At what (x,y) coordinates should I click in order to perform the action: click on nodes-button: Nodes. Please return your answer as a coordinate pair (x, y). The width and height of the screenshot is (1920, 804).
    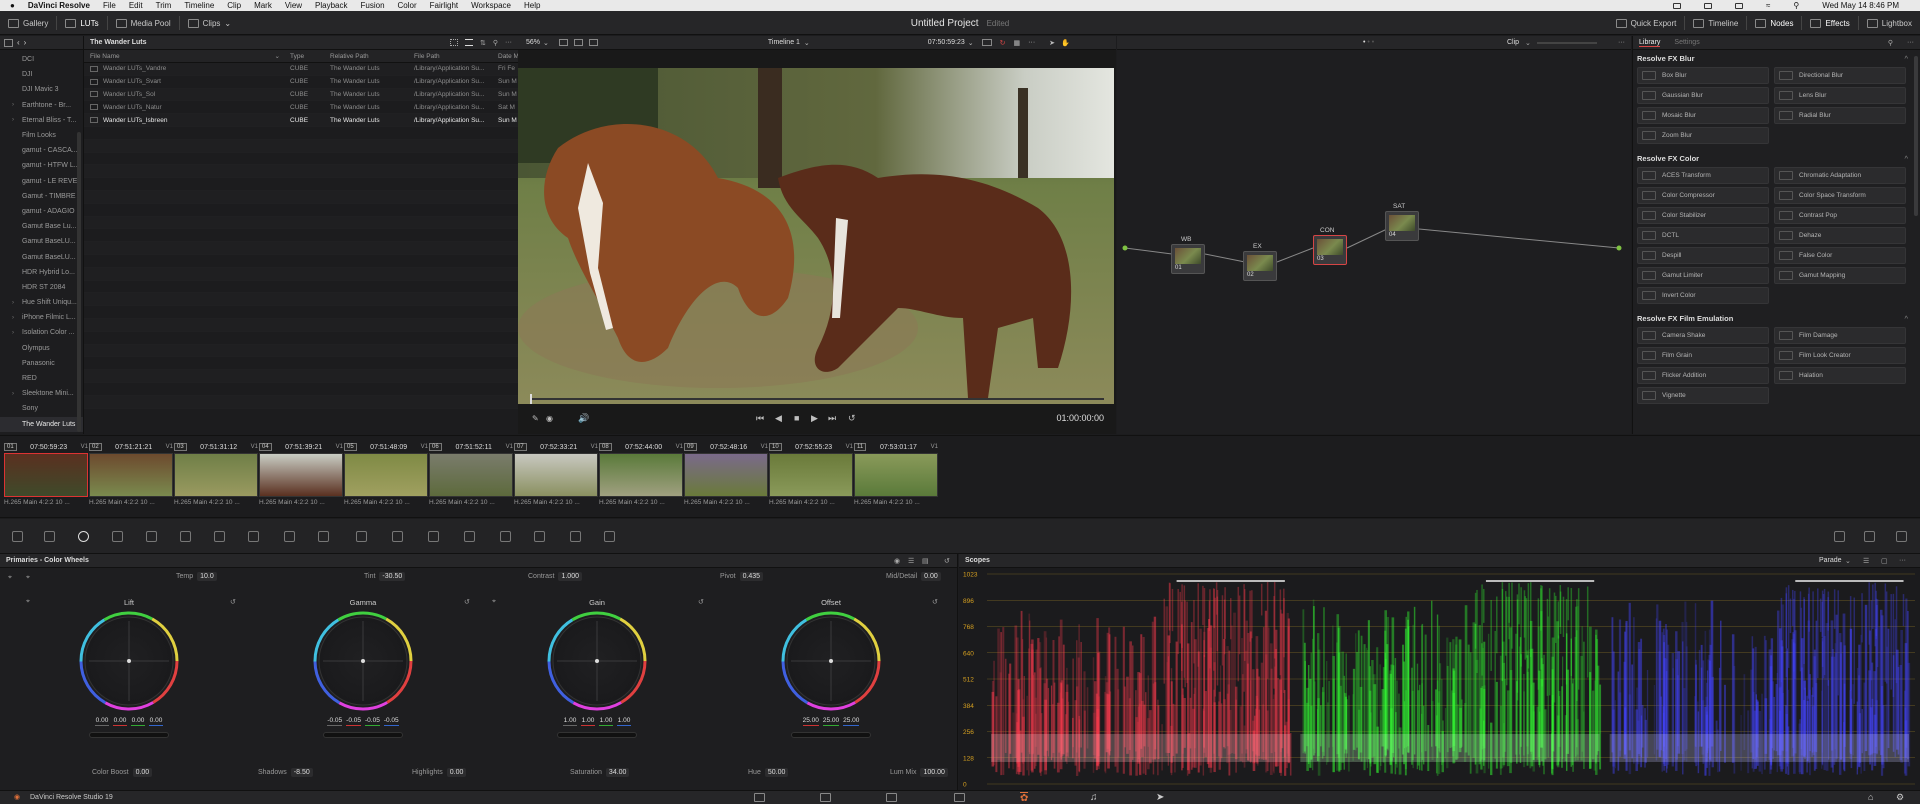
    Looking at the image, I should click on (1774, 23).